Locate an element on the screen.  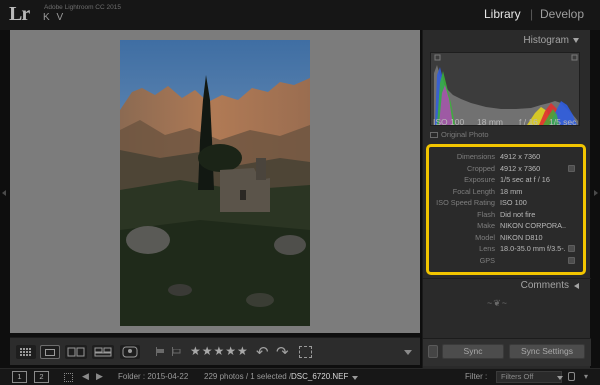
auto-sync-toggle is located at coordinates (433, 351).